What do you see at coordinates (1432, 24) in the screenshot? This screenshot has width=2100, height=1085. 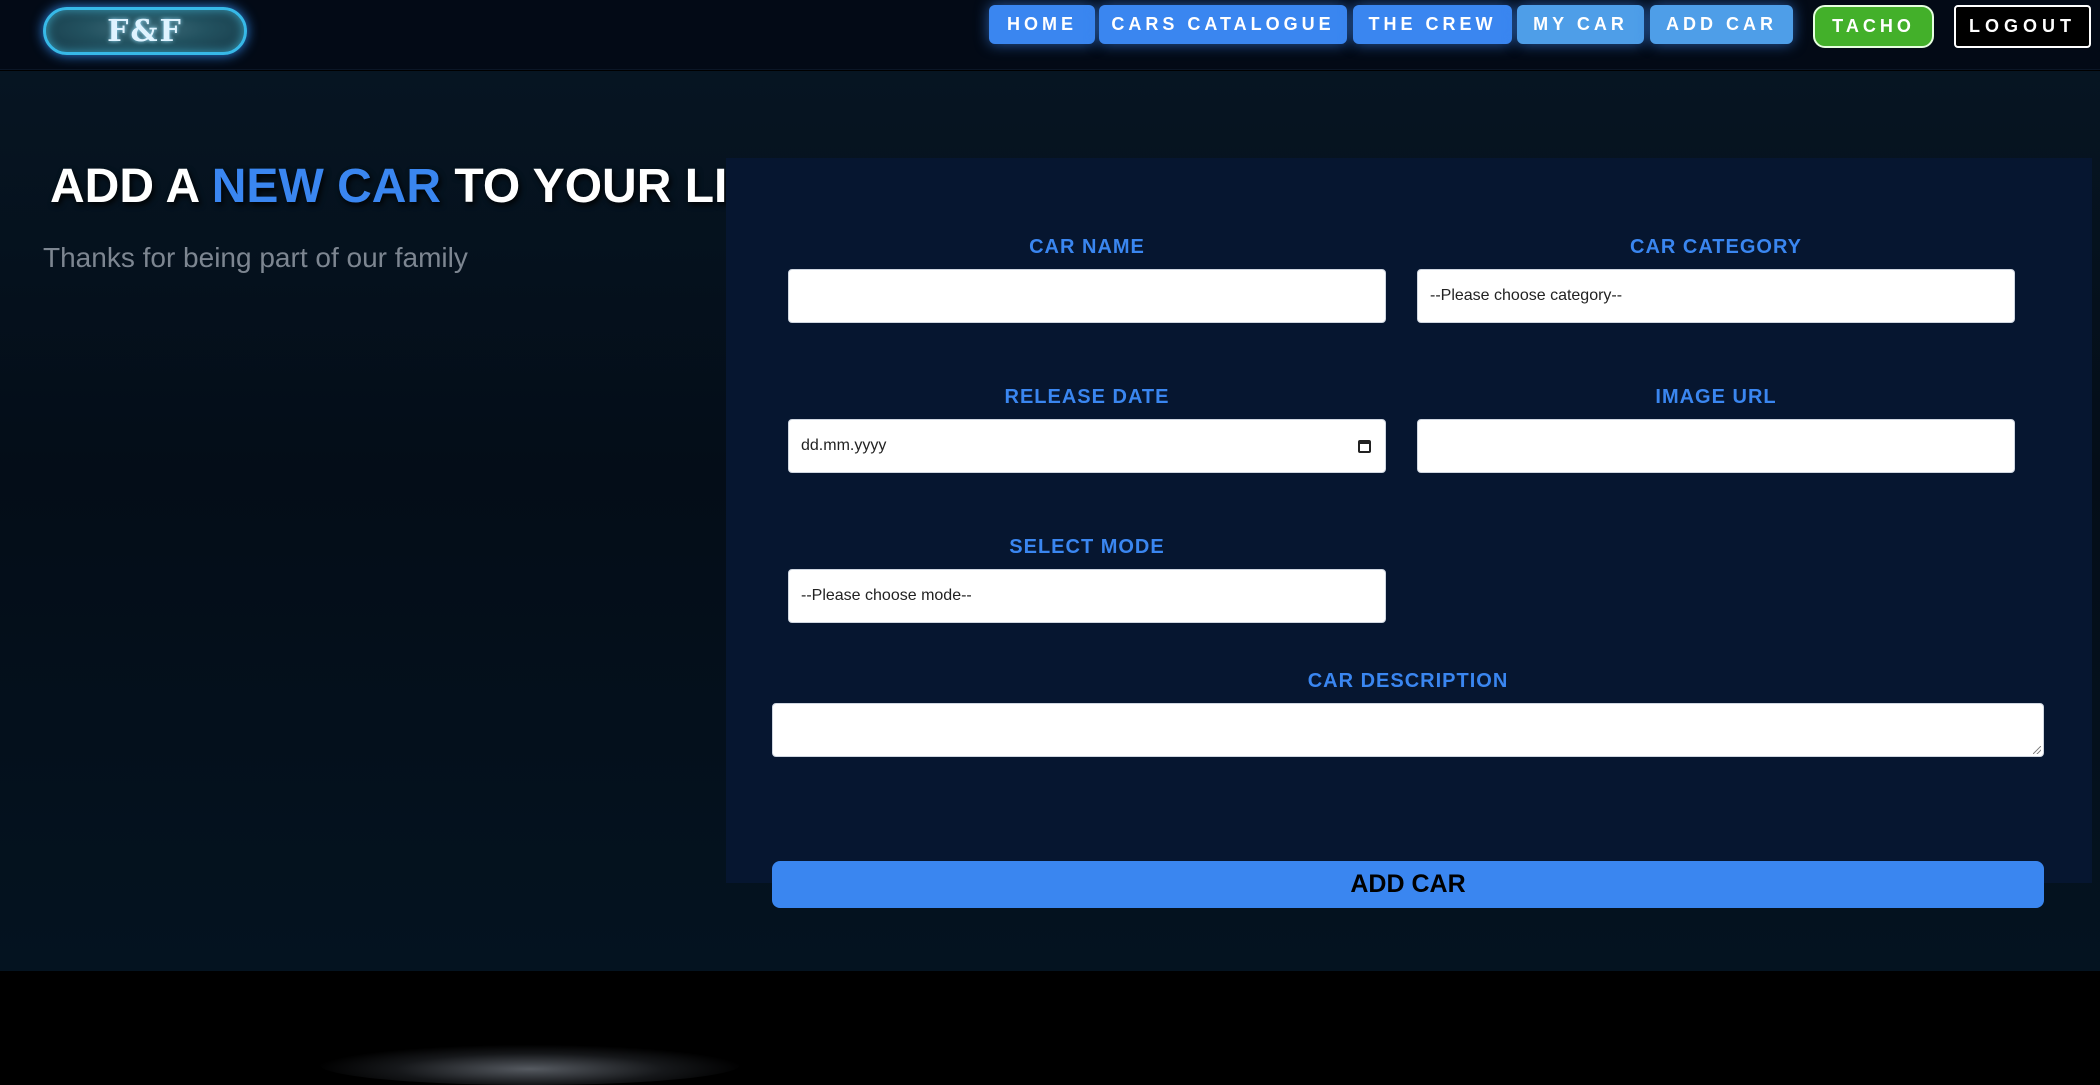 I see `nav-the-crew-button: THE CREW` at bounding box center [1432, 24].